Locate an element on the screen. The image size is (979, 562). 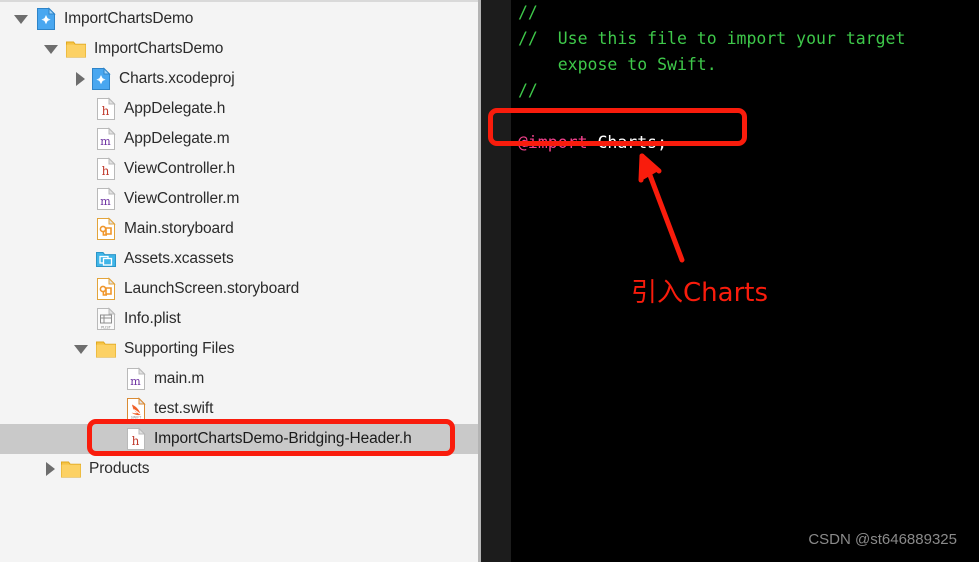
code-line: // Use this file to import your target is located at coordinates (711, 39).